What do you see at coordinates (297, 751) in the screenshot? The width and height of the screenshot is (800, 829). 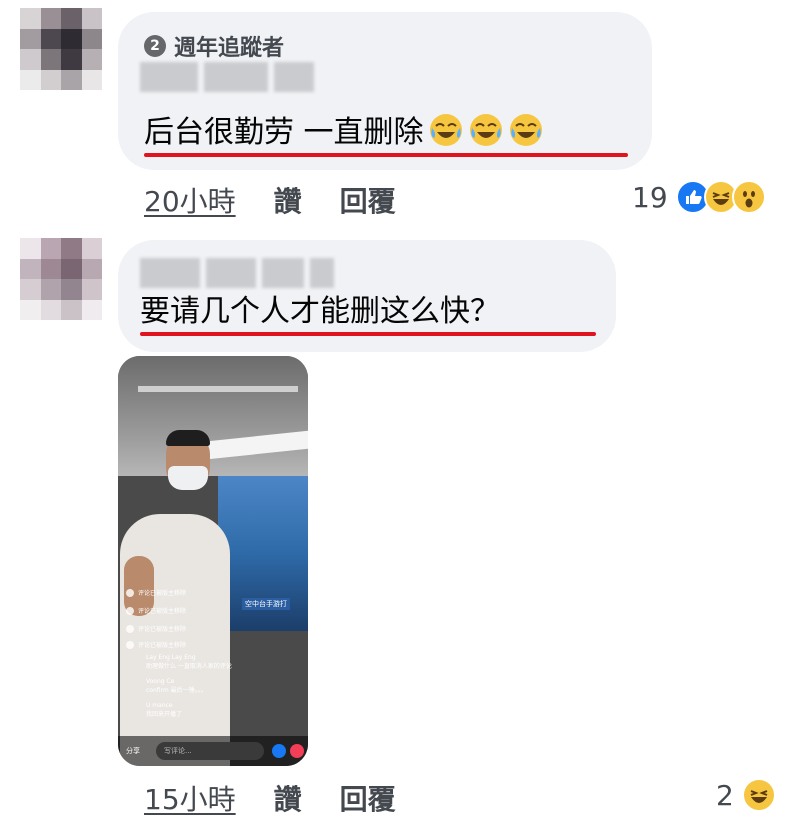 I see `heart-icon` at bounding box center [297, 751].